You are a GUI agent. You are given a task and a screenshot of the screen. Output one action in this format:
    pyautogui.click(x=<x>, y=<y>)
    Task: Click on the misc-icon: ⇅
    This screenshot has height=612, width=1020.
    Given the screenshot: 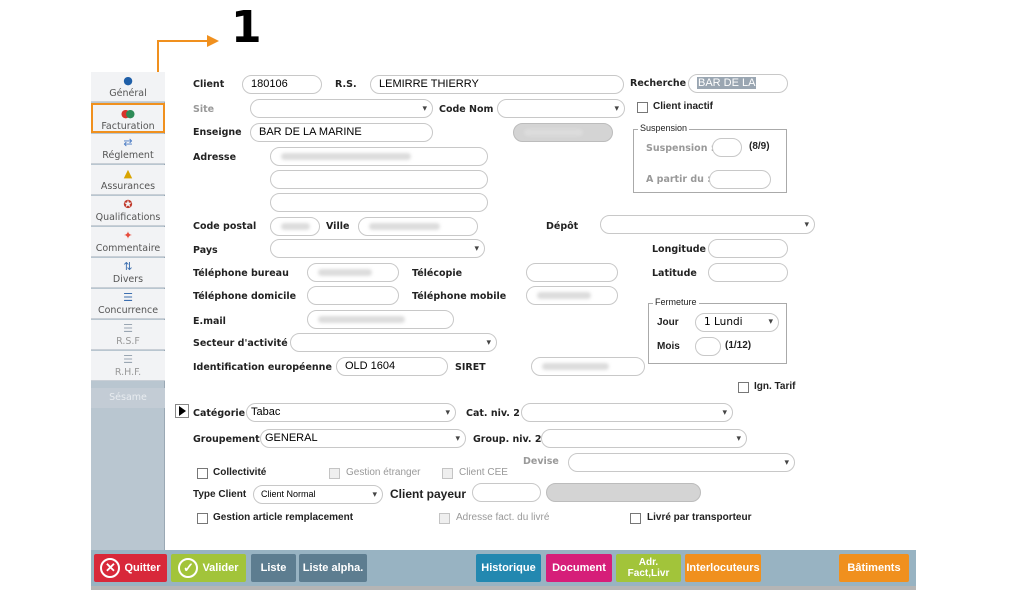 What is the action you would take?
    pyautogui.click(x=128, y=266)
    